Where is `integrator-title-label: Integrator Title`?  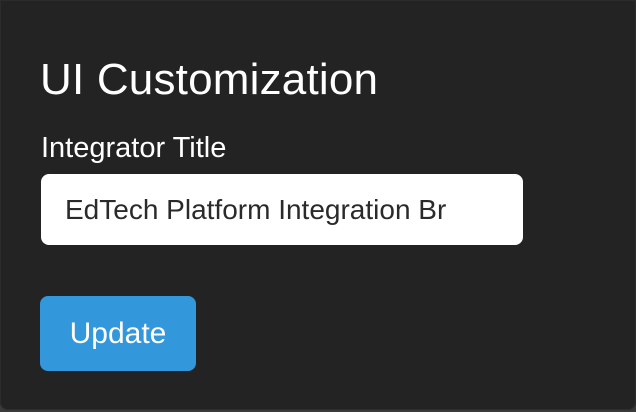 integrator-title-label: Integrator Title is located at coordinates (134, 148).